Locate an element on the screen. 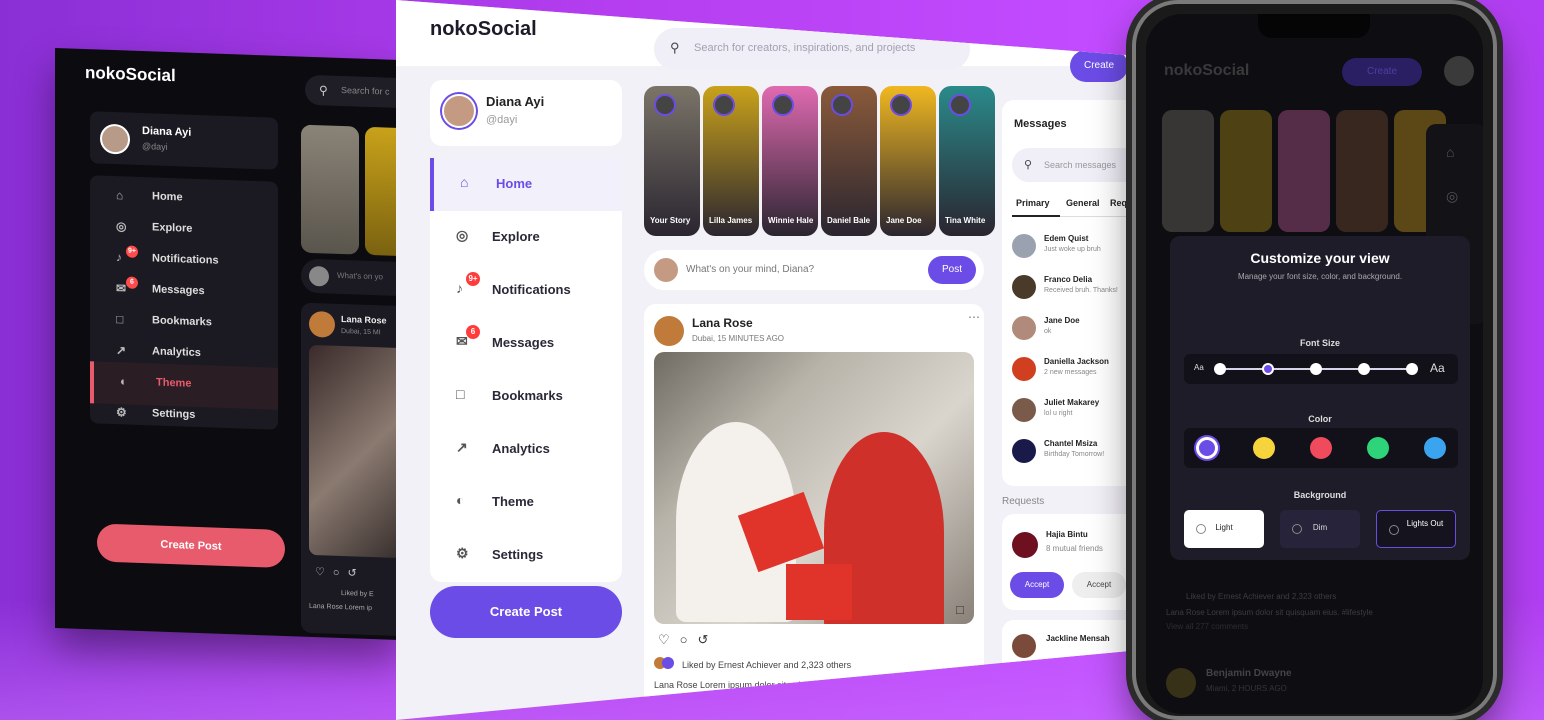 This screenshot has height=720, width=1544. more-options-icon: ⋯ is located at coordinates (974, 317).